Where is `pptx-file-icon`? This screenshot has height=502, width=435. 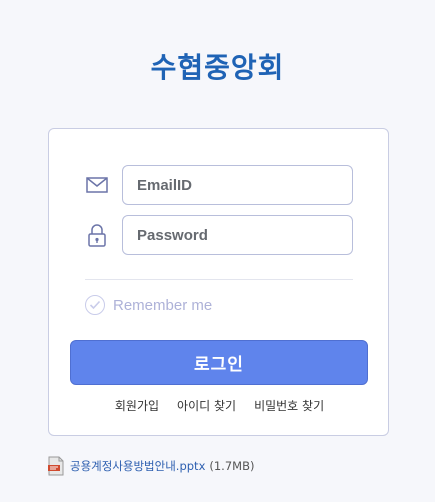 pptx-file-icon is located at coordinates (56, 466).